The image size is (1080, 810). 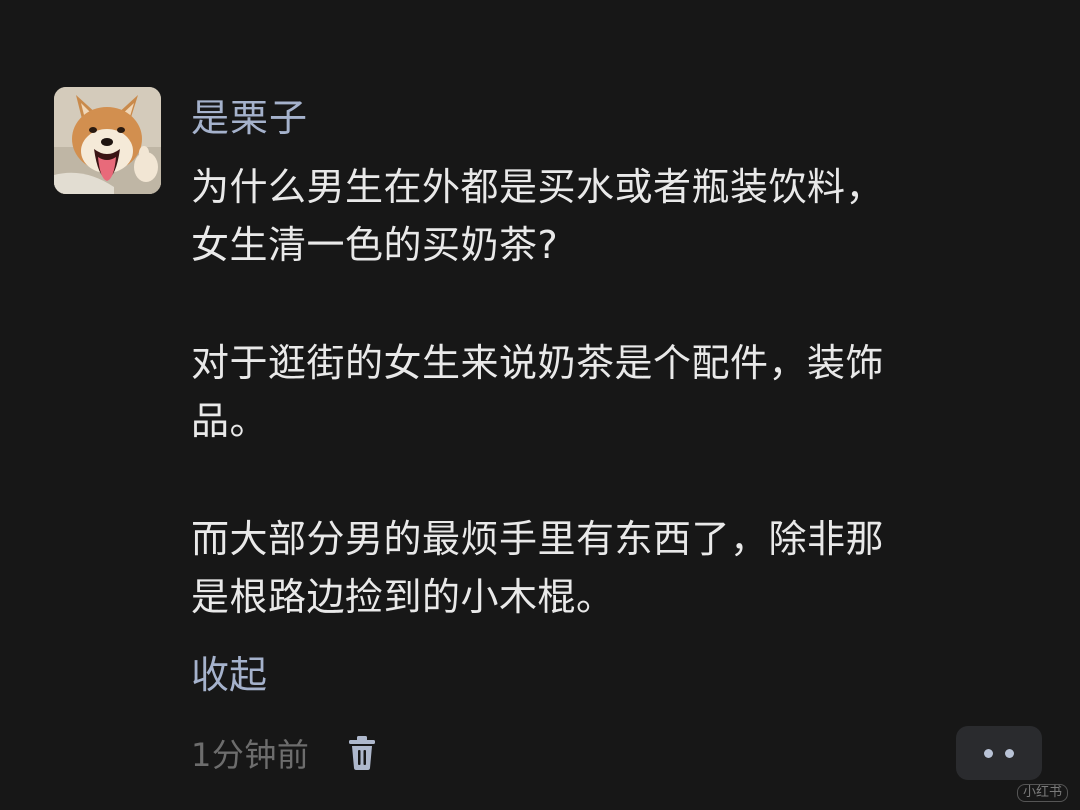 I want to click on comment-paragraph: 而大部分男的最烦手里有东西了，除非那 是根路边捡到的小木棍。, so click(x=611, y=568).